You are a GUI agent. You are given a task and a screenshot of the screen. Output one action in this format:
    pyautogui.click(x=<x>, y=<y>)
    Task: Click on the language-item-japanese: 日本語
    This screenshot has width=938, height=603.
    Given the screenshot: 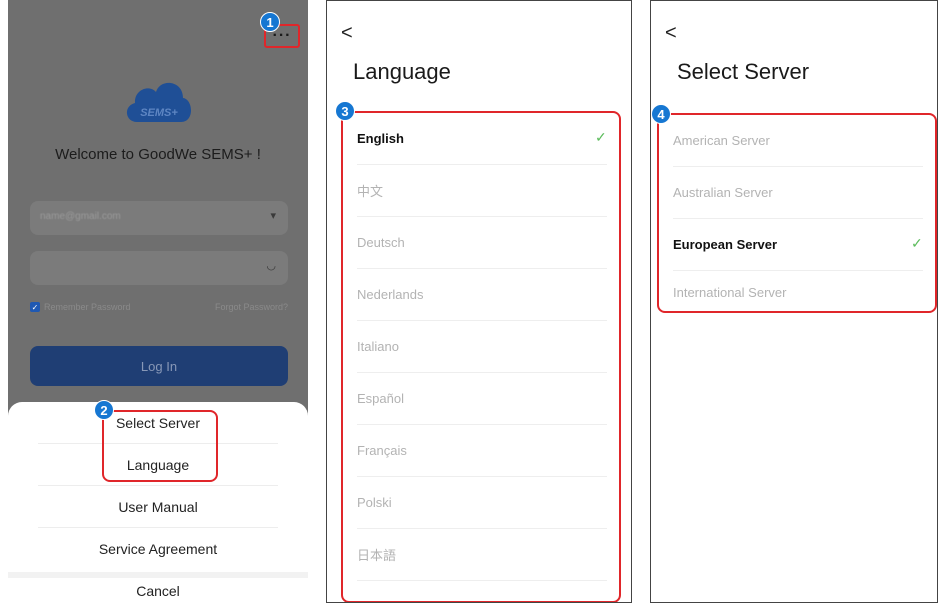 What is the action you would take?
    pyautogui.click(x=482, y=555)
    